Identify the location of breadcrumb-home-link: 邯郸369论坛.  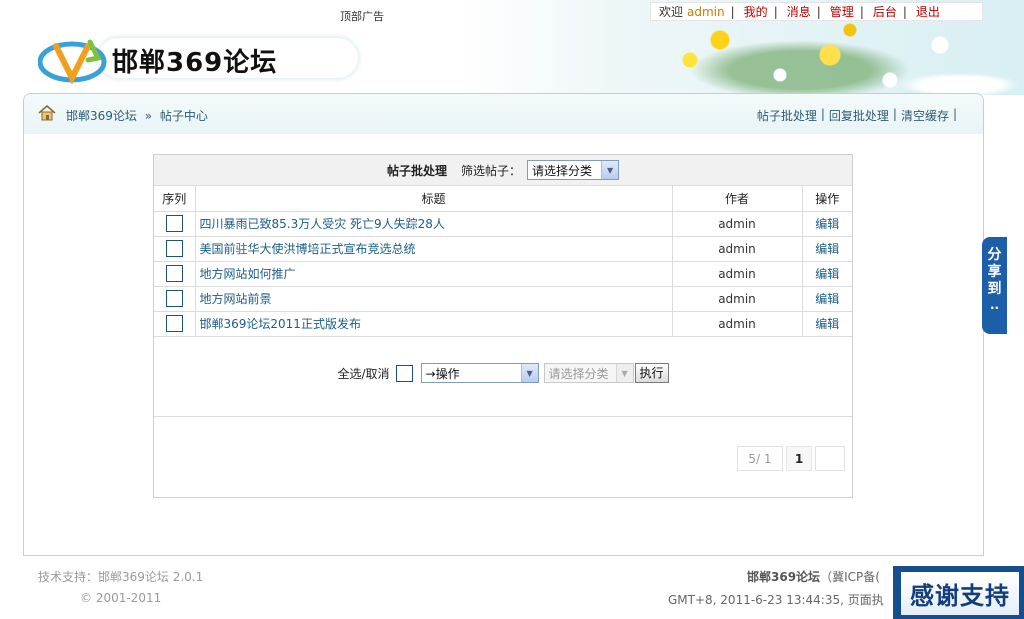
(101, 116).